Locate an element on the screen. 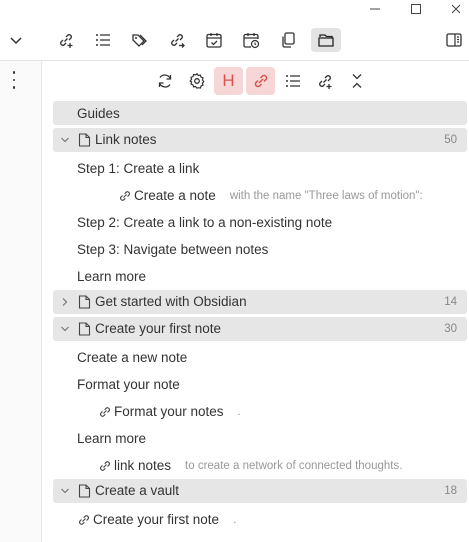 This screenshot has height=542, width=469. collapse-icon is located at coordinates (356, 81).